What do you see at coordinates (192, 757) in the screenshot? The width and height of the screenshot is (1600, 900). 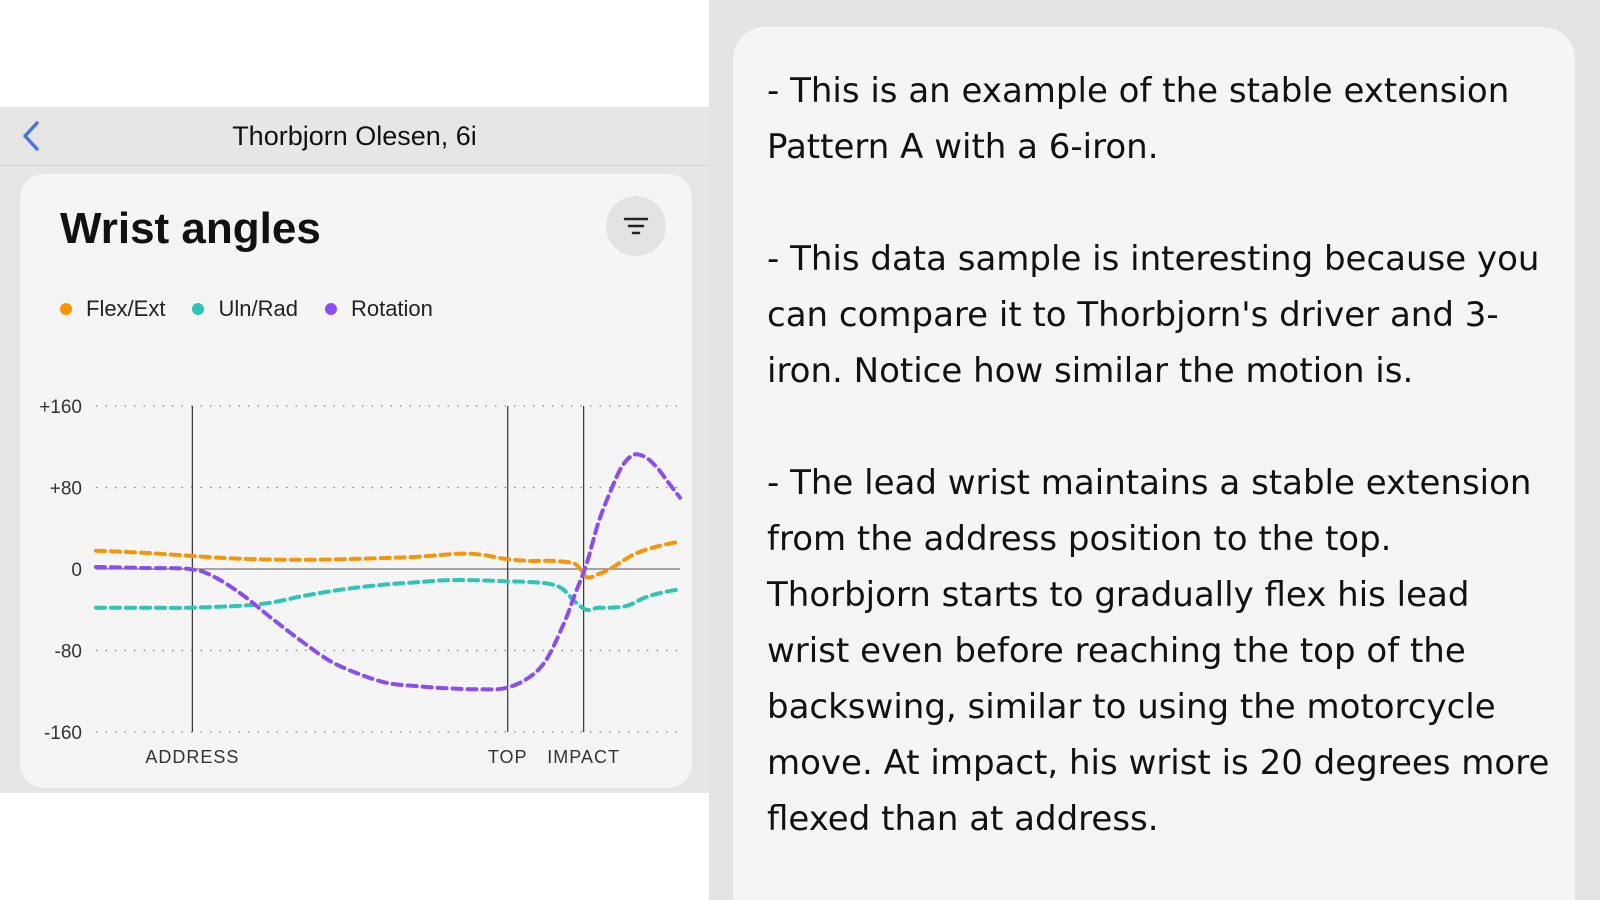 I see `event-label: ADDRESS` at bounding box center [192, 757].